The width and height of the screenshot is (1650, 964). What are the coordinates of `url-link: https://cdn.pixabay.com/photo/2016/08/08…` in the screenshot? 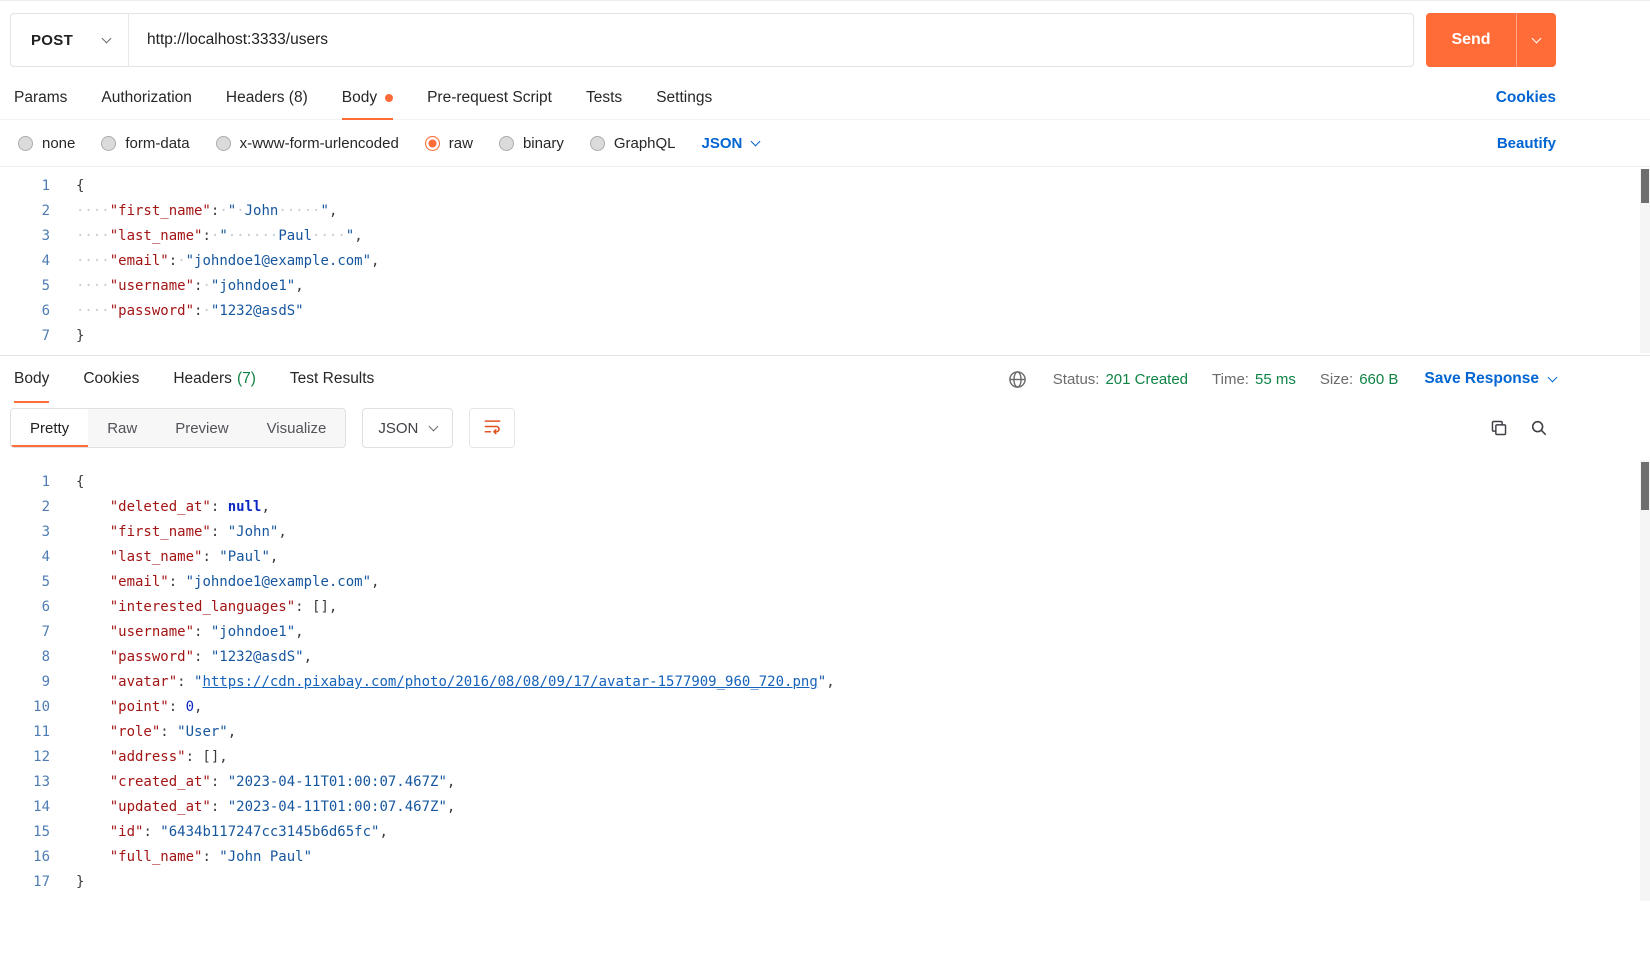 It's located at (509, 682).